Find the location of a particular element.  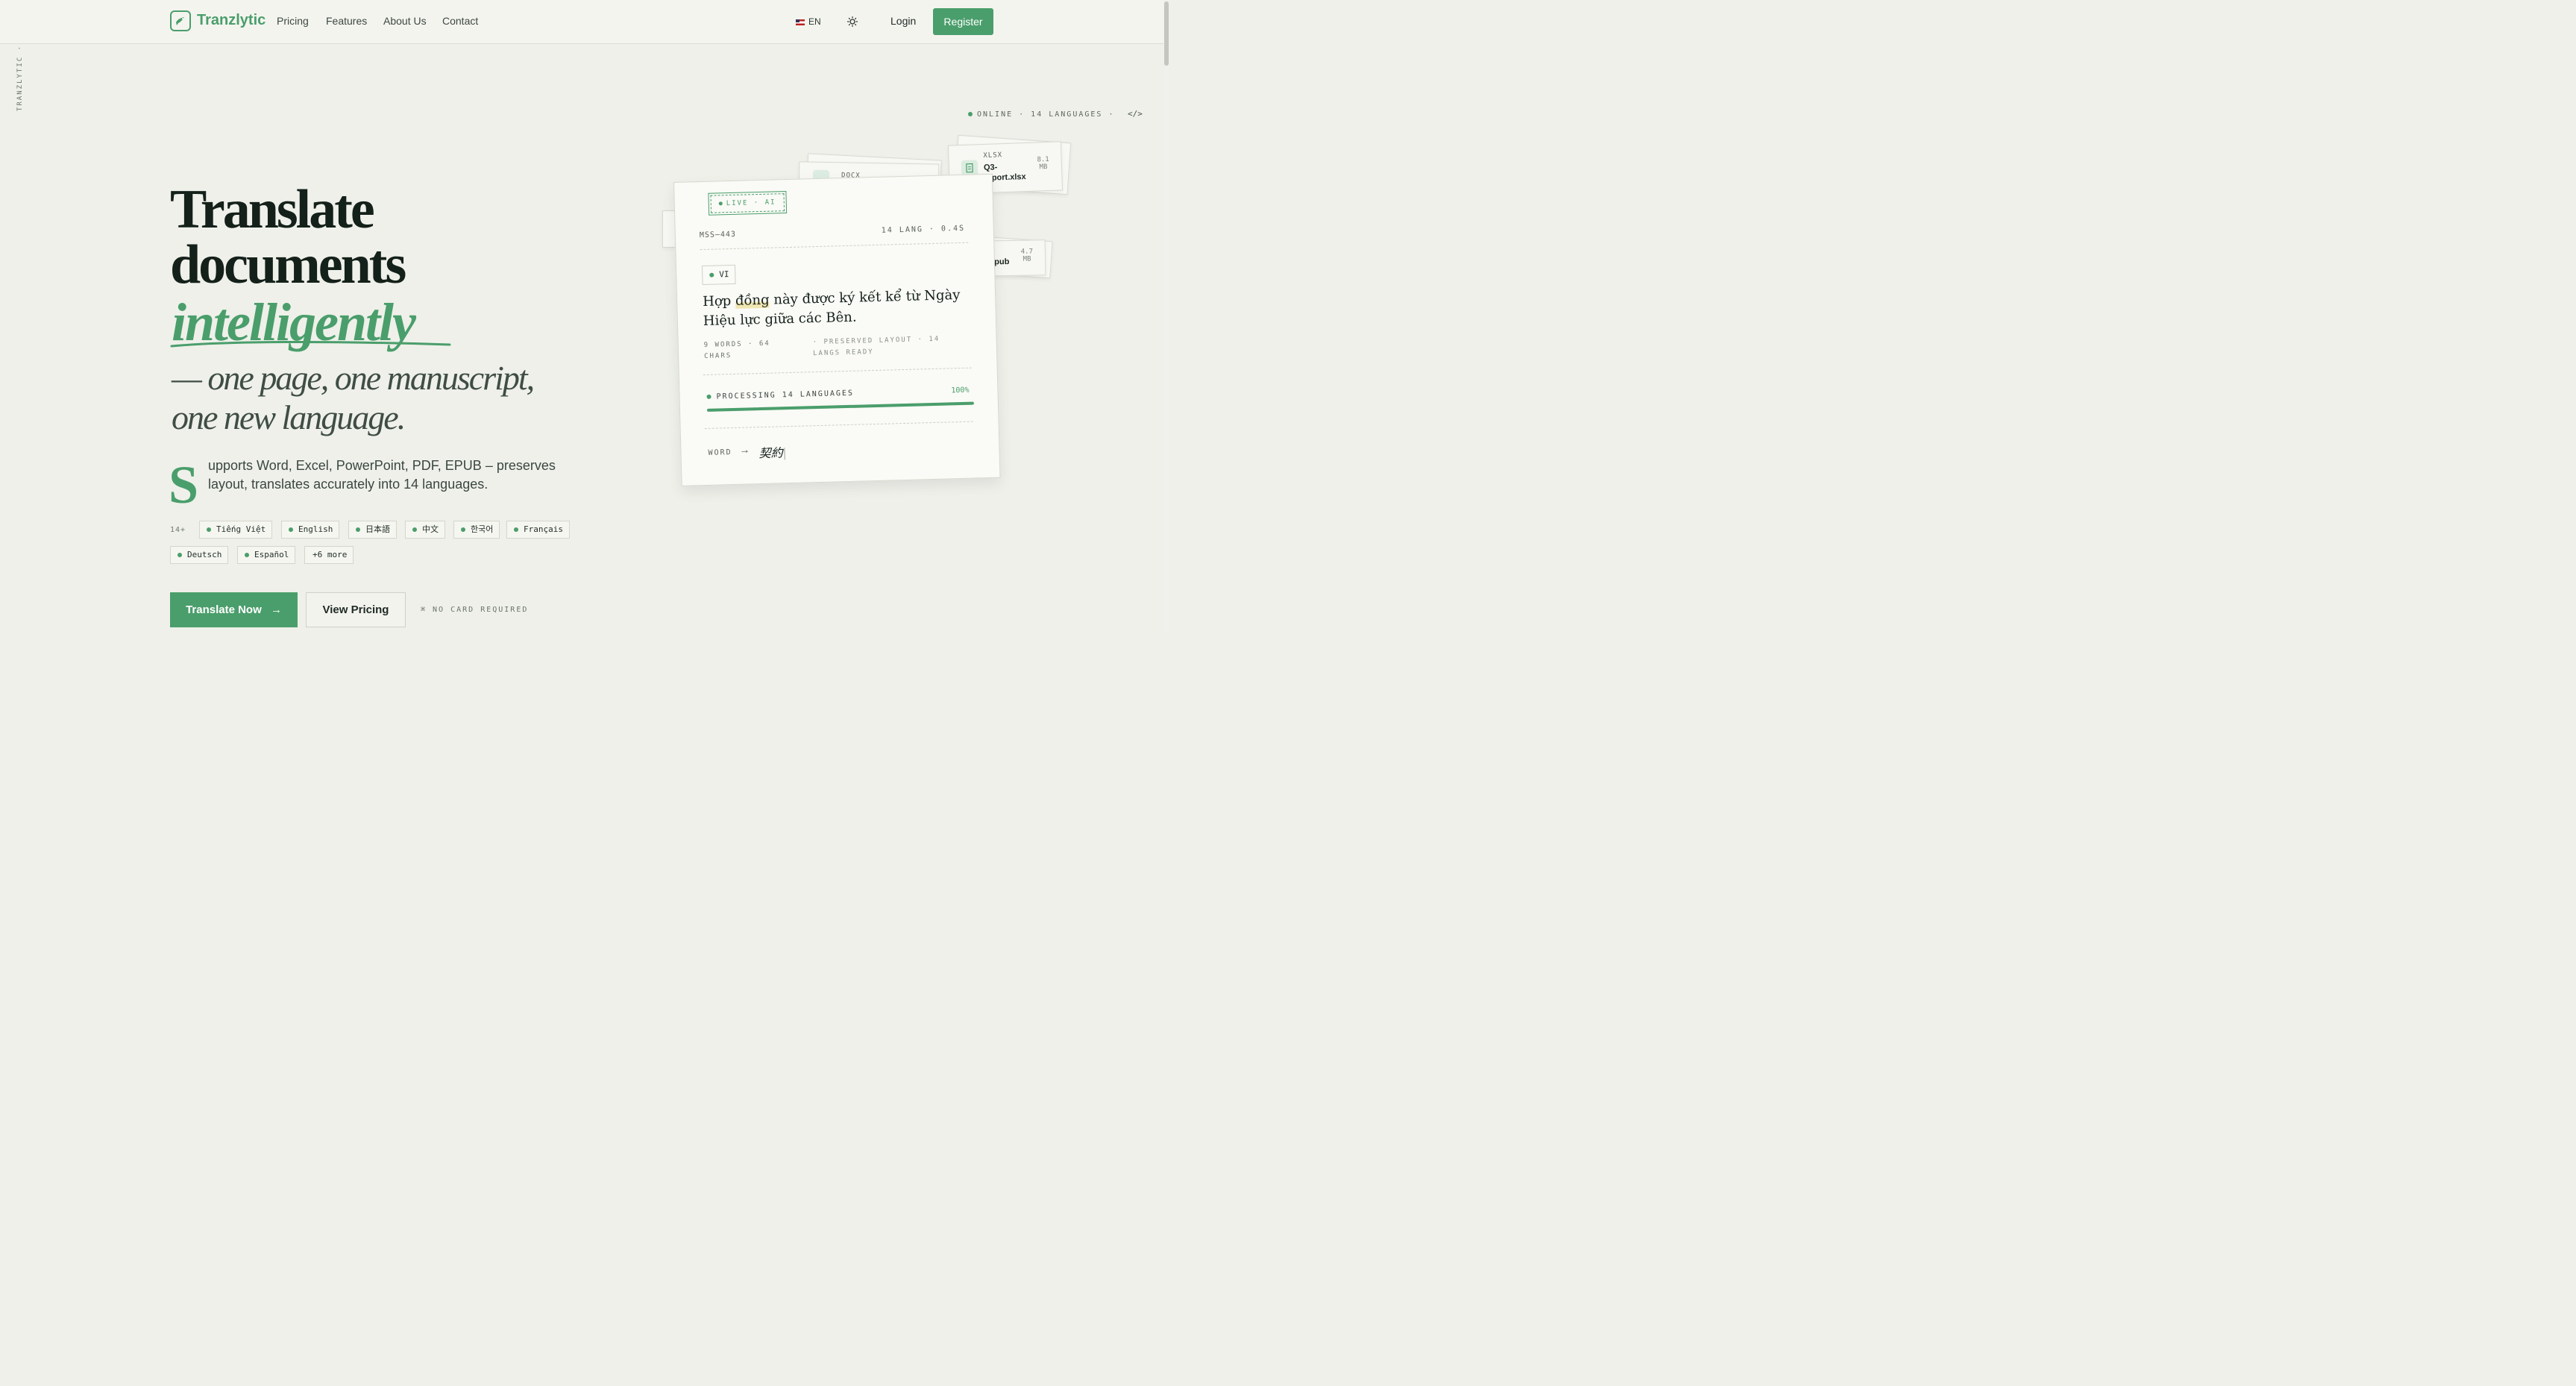

language-chip: Deutsch is located at coordinates (200, 555).